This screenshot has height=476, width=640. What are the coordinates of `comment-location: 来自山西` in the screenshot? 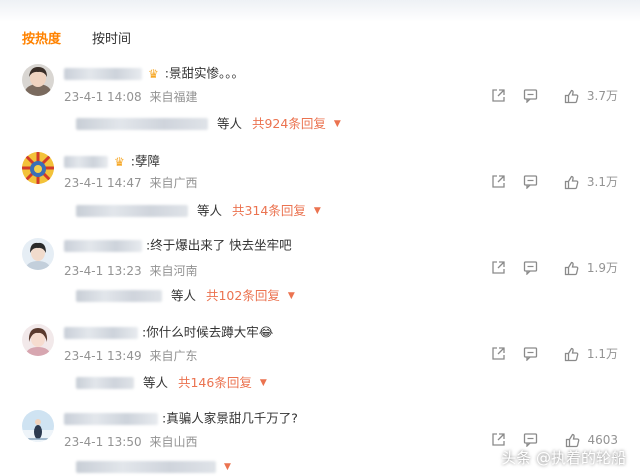 It's located at (173, 442).